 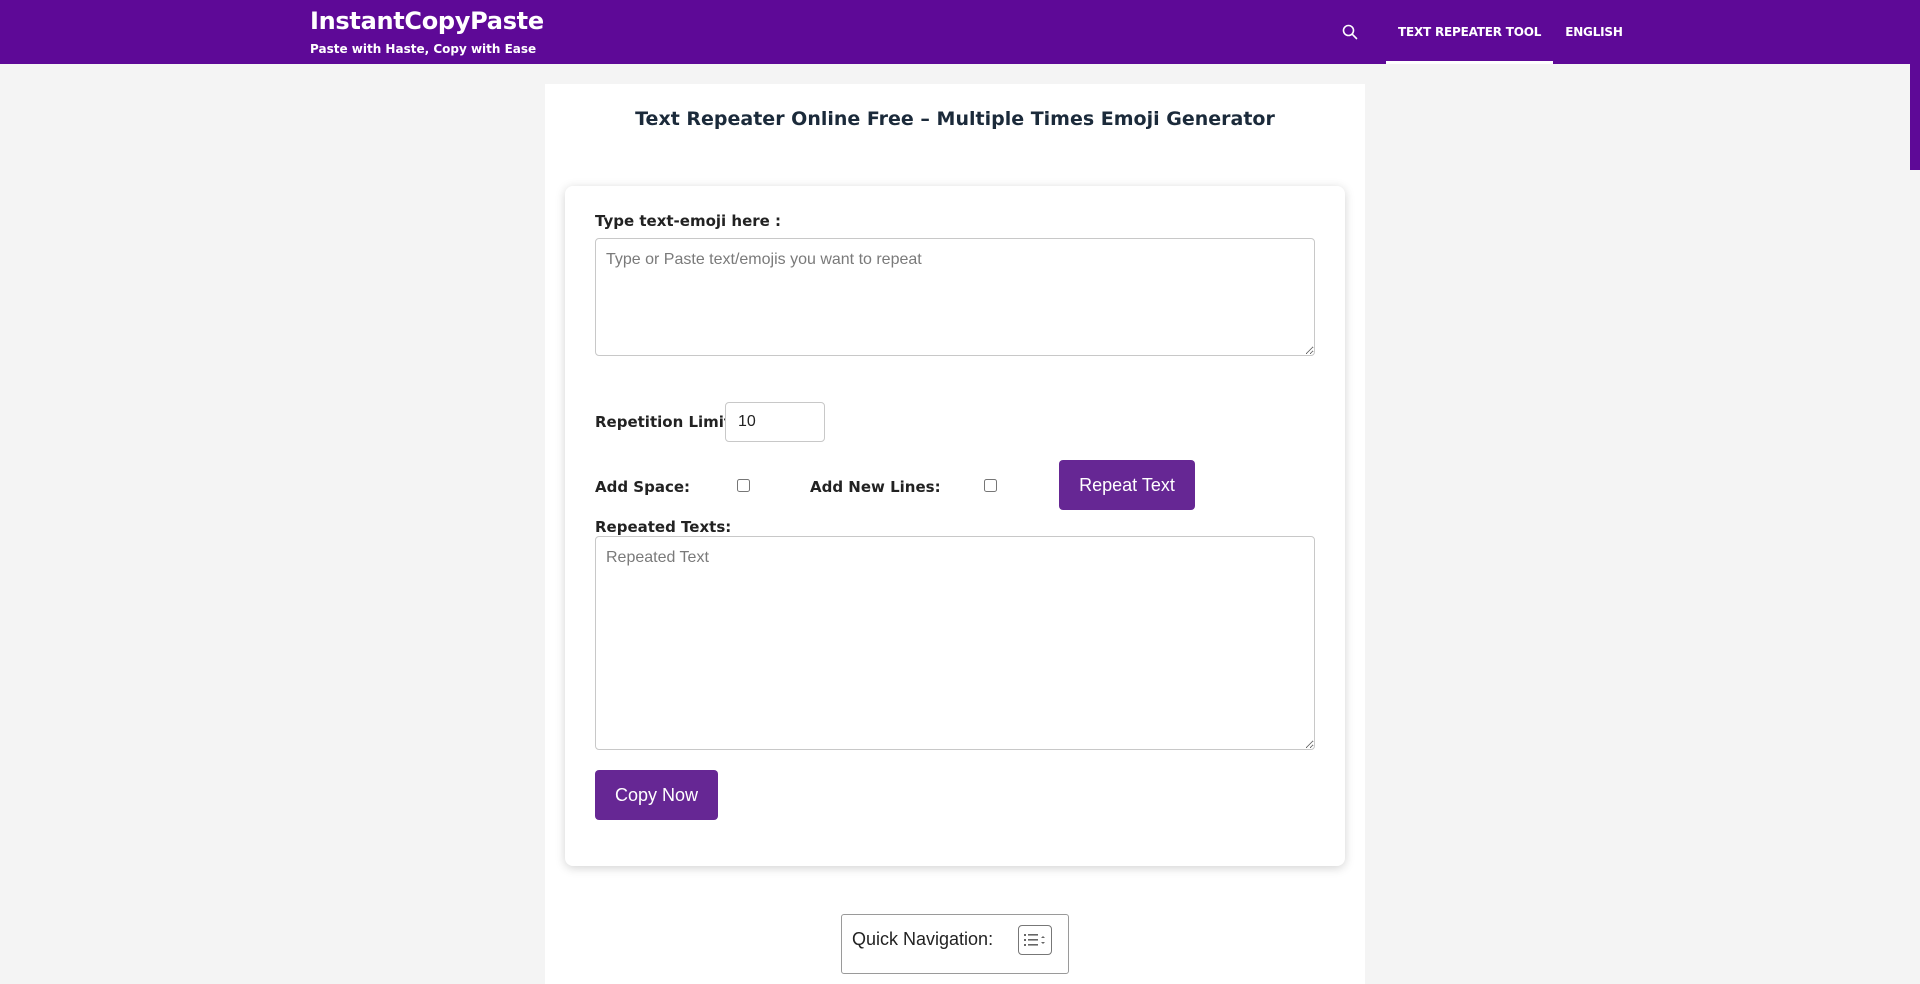 What do you see at coordinates (688, 221) in the screenshot?
I see `input-label: Type text-emoji here :` at bounding box center [688, 221].